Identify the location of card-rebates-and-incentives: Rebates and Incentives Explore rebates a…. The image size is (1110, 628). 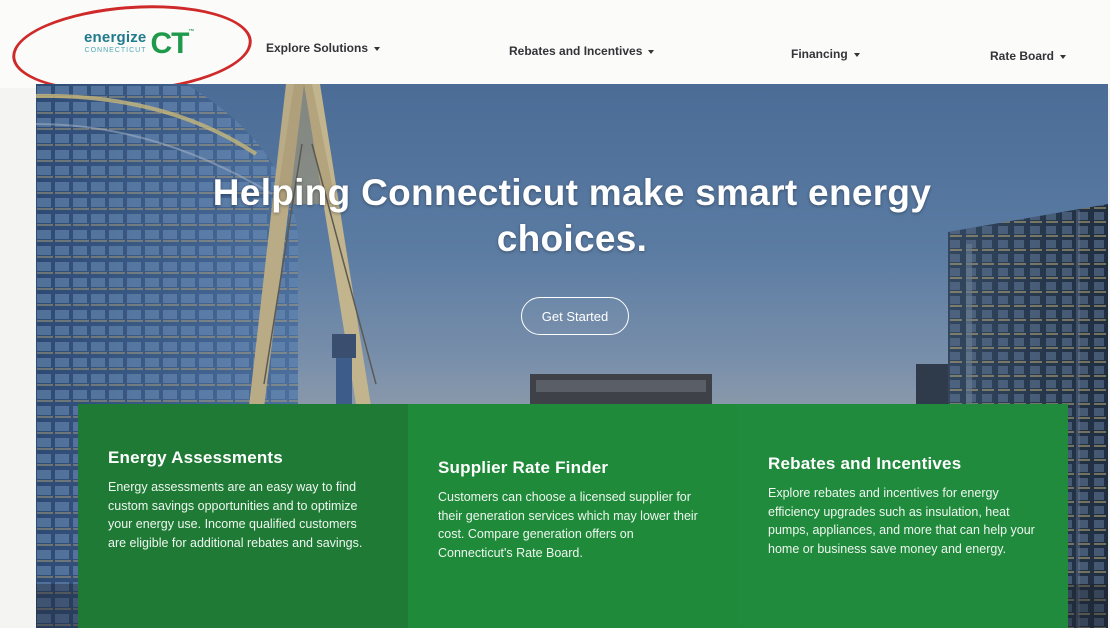
(903, 516).